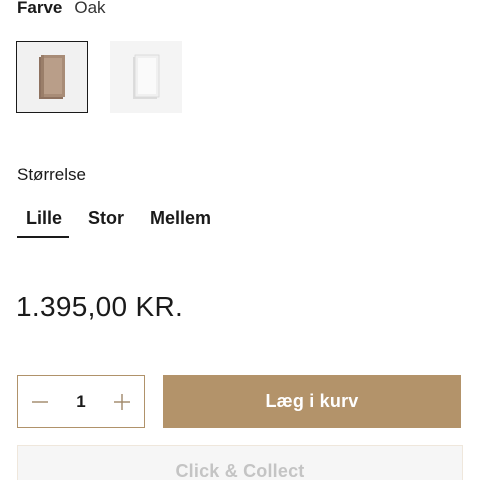 Image resolution: width=480 pixels, height=480 pixels. Describe the element at coordinates (40, 8) in the screenshot. I see `color-label: Farve` at that location.